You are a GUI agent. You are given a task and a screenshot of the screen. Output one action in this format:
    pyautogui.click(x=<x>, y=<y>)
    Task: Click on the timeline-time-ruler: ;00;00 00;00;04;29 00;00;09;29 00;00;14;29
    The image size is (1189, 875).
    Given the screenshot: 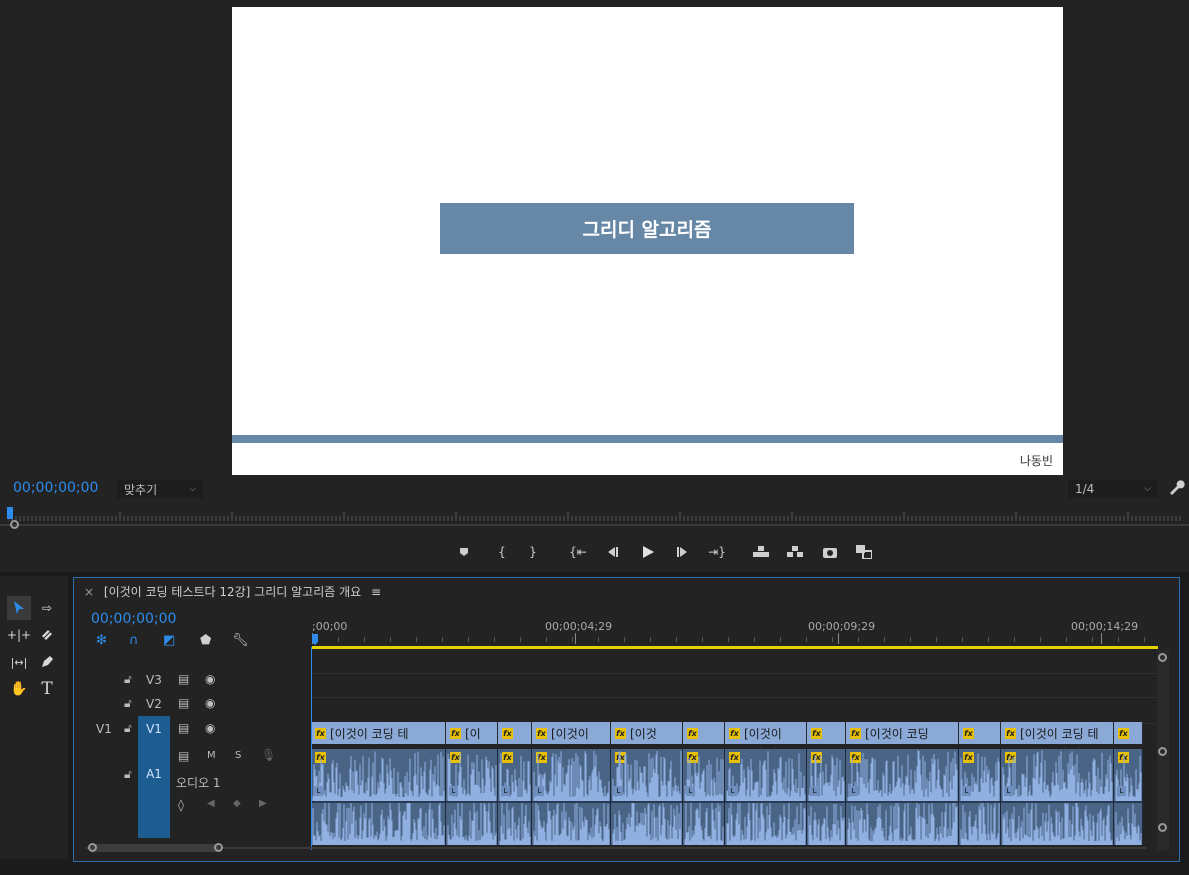 What is the action you would take?
    pyautogui.click(x=735, y=634)
    